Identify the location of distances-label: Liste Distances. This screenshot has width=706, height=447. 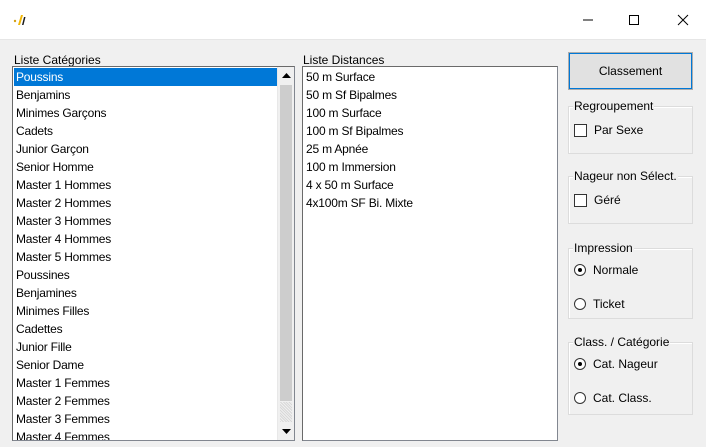
(344, 60).